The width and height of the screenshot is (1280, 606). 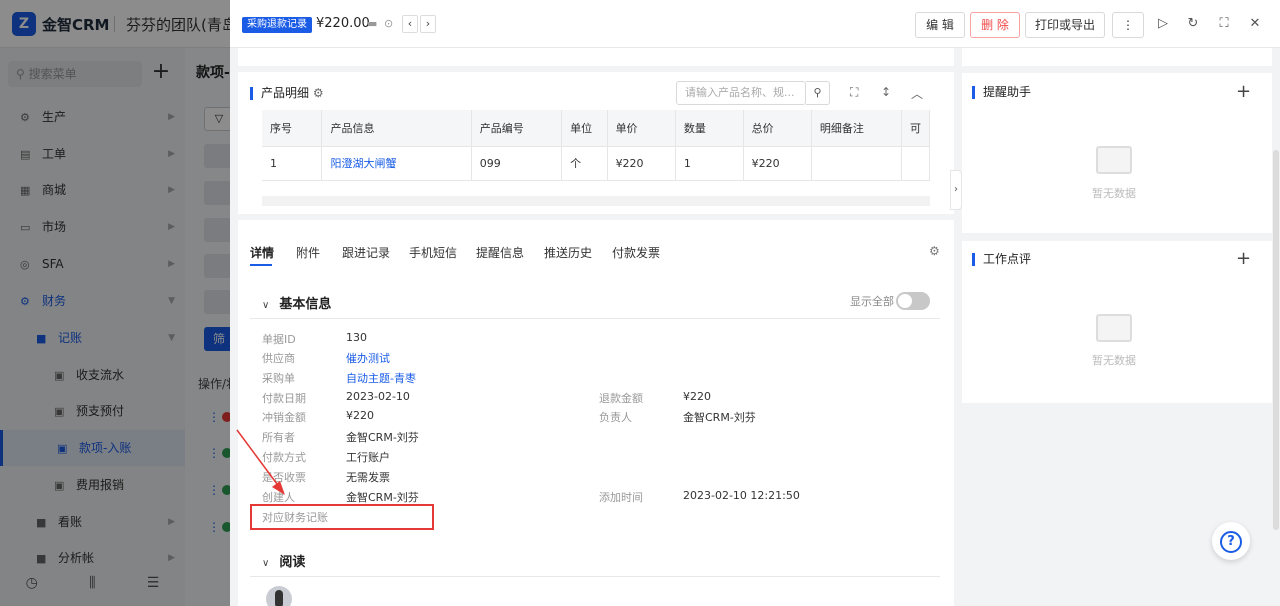 What do you see at coordinates (388, 23) in the screenshot?
I see `link-icon: ⊙` at bounding box center [388, 23].